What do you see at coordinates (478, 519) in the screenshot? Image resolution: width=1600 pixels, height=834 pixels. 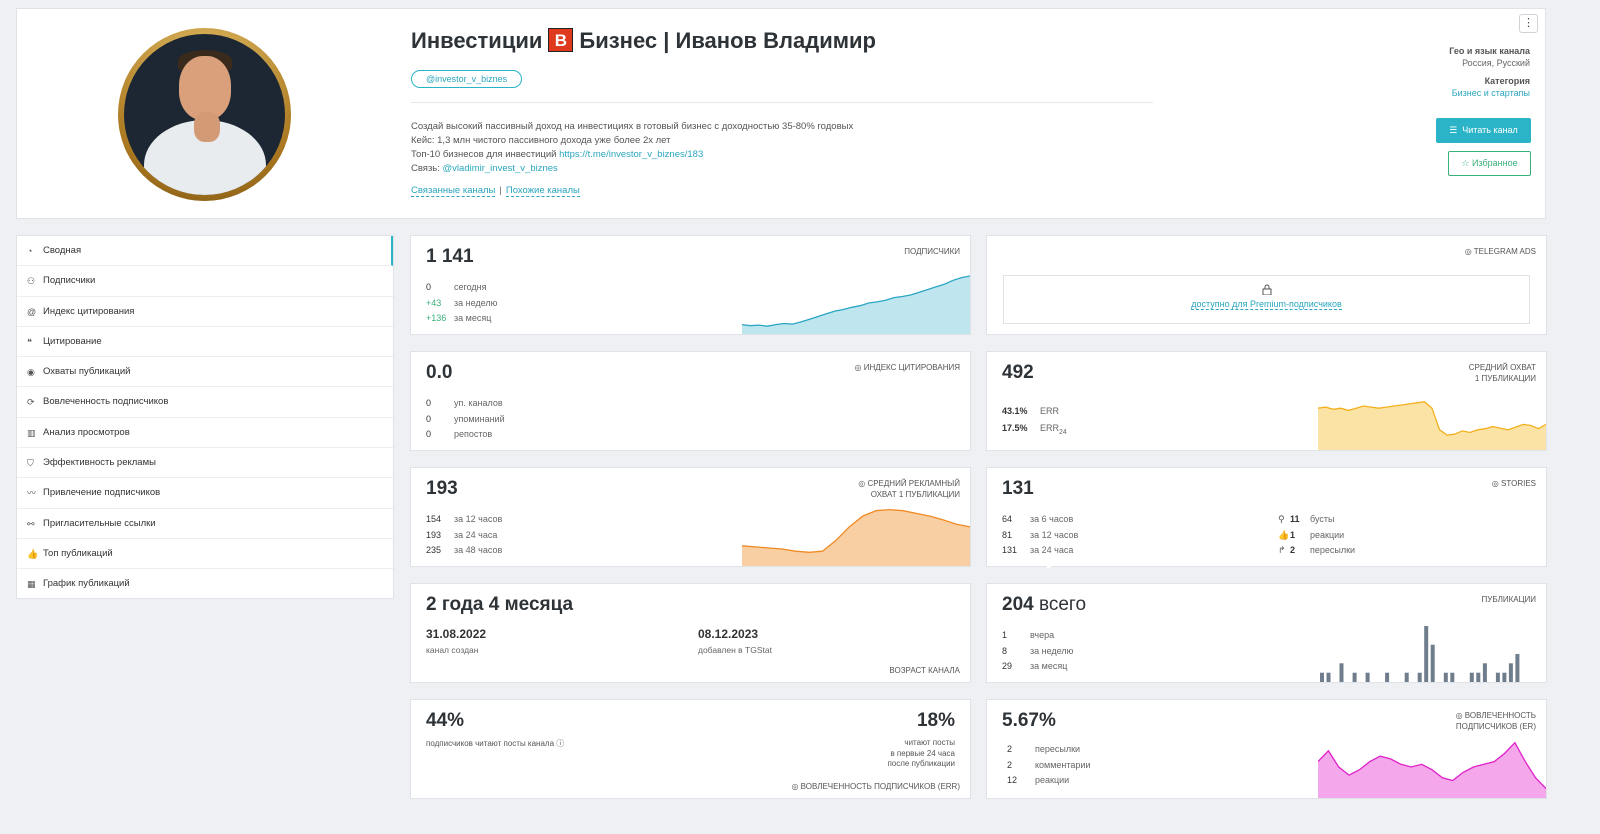 I see `stat-text: за 12 часов` at bounding box center [478, 519].